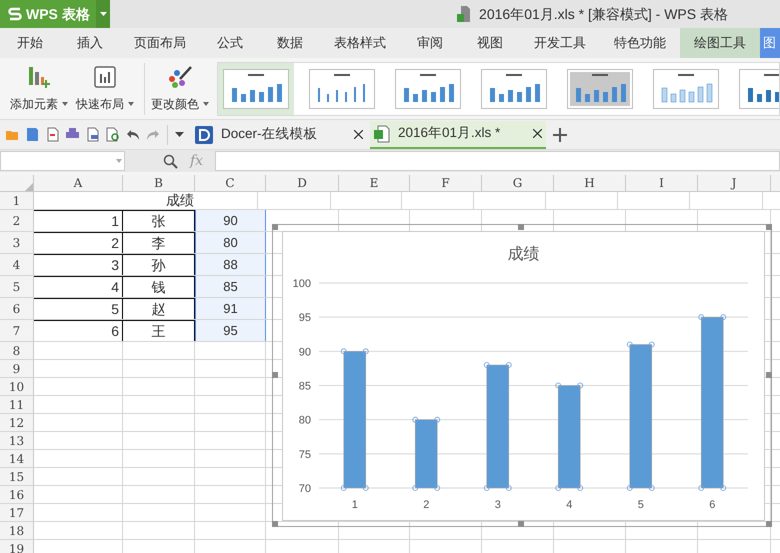  What do you see at coordinates (17, 458) in the screenshot?
I see `row-header: 14` at bounding box center [17, 458].